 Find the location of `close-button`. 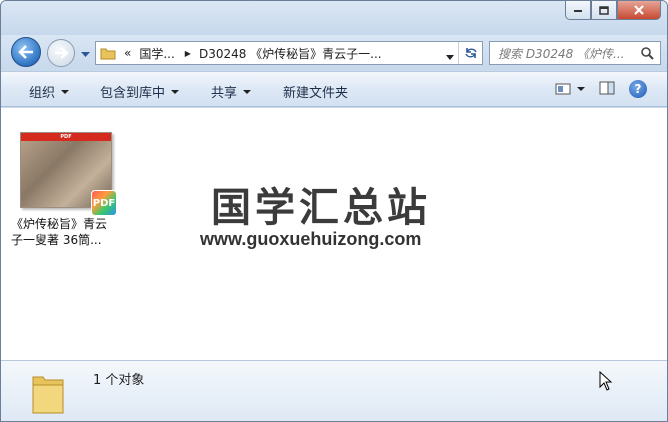

close-button is located at coordinates (639, 10).